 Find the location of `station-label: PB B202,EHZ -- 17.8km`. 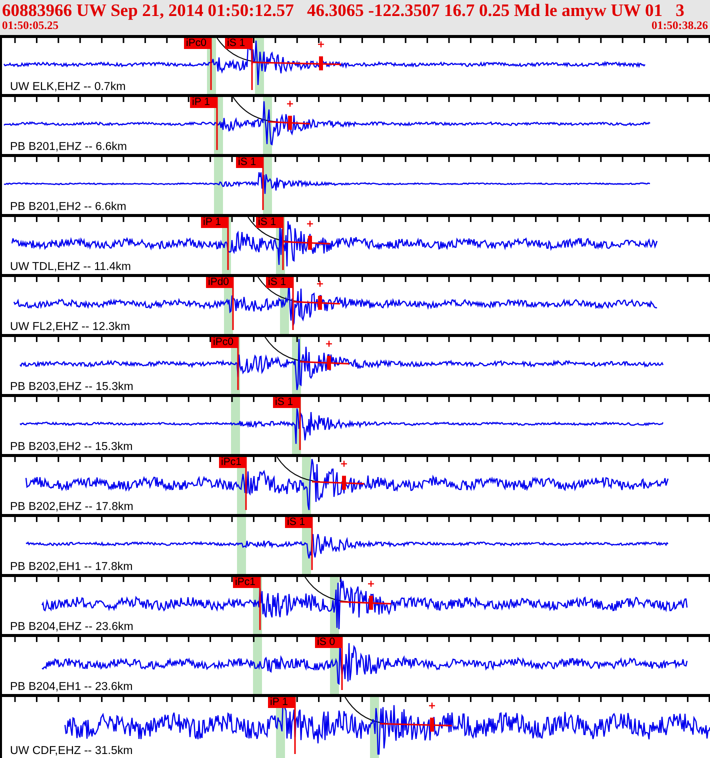

station-label: PB B202,EHZ -- 17.8km is located at coordinates (72, 507).